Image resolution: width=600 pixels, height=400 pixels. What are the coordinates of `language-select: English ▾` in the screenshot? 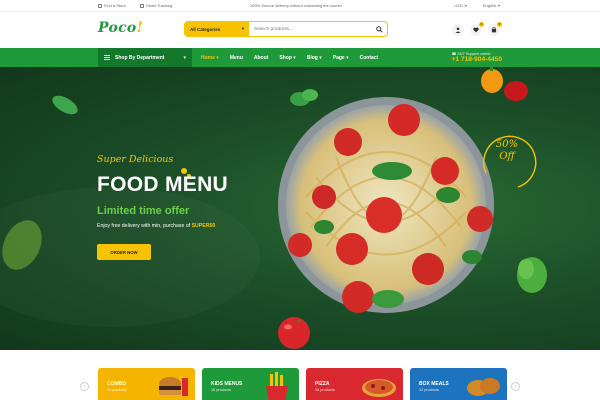 It's located at (491, 5).